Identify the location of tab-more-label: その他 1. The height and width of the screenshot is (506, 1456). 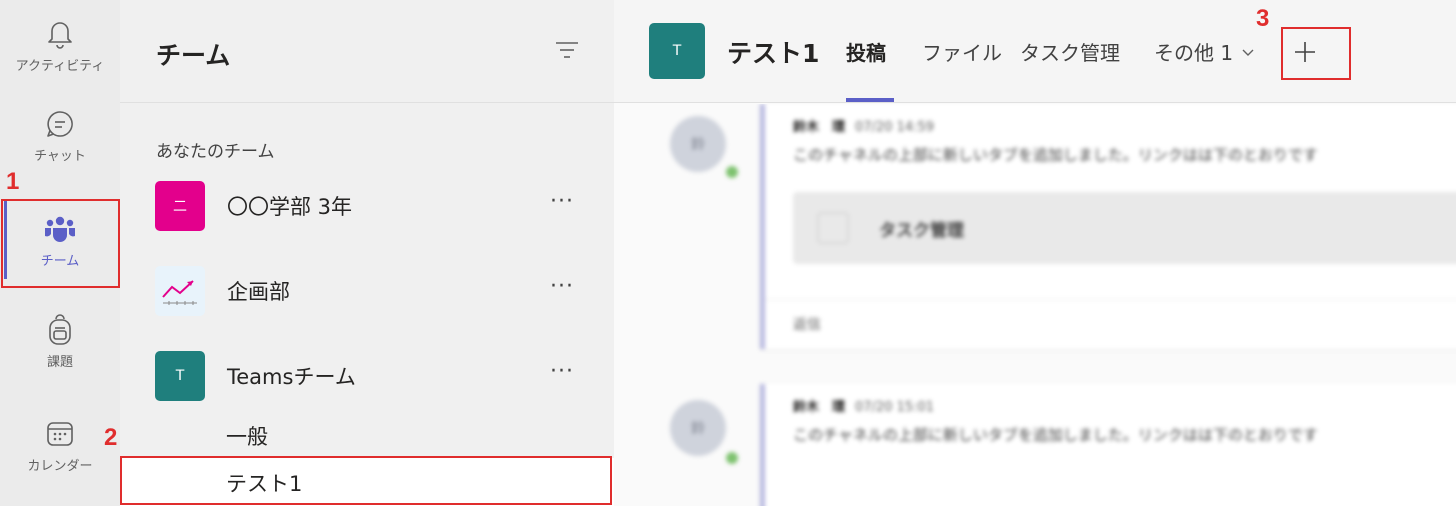
(1194, 53).